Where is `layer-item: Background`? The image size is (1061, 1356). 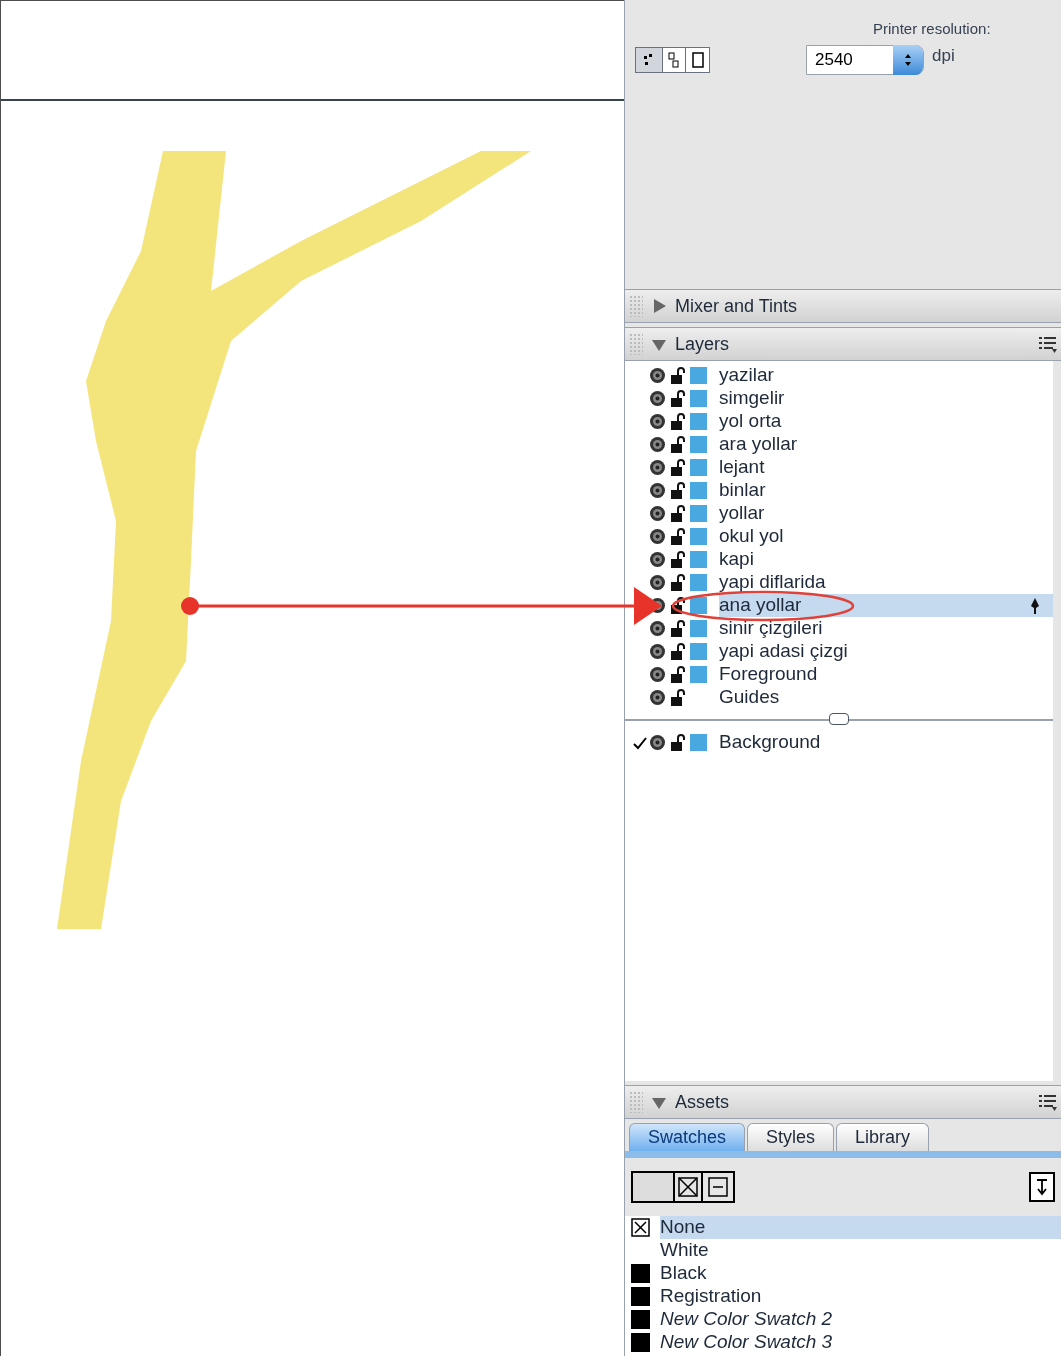 layer-item: Background is located at coordinates (886, 742).